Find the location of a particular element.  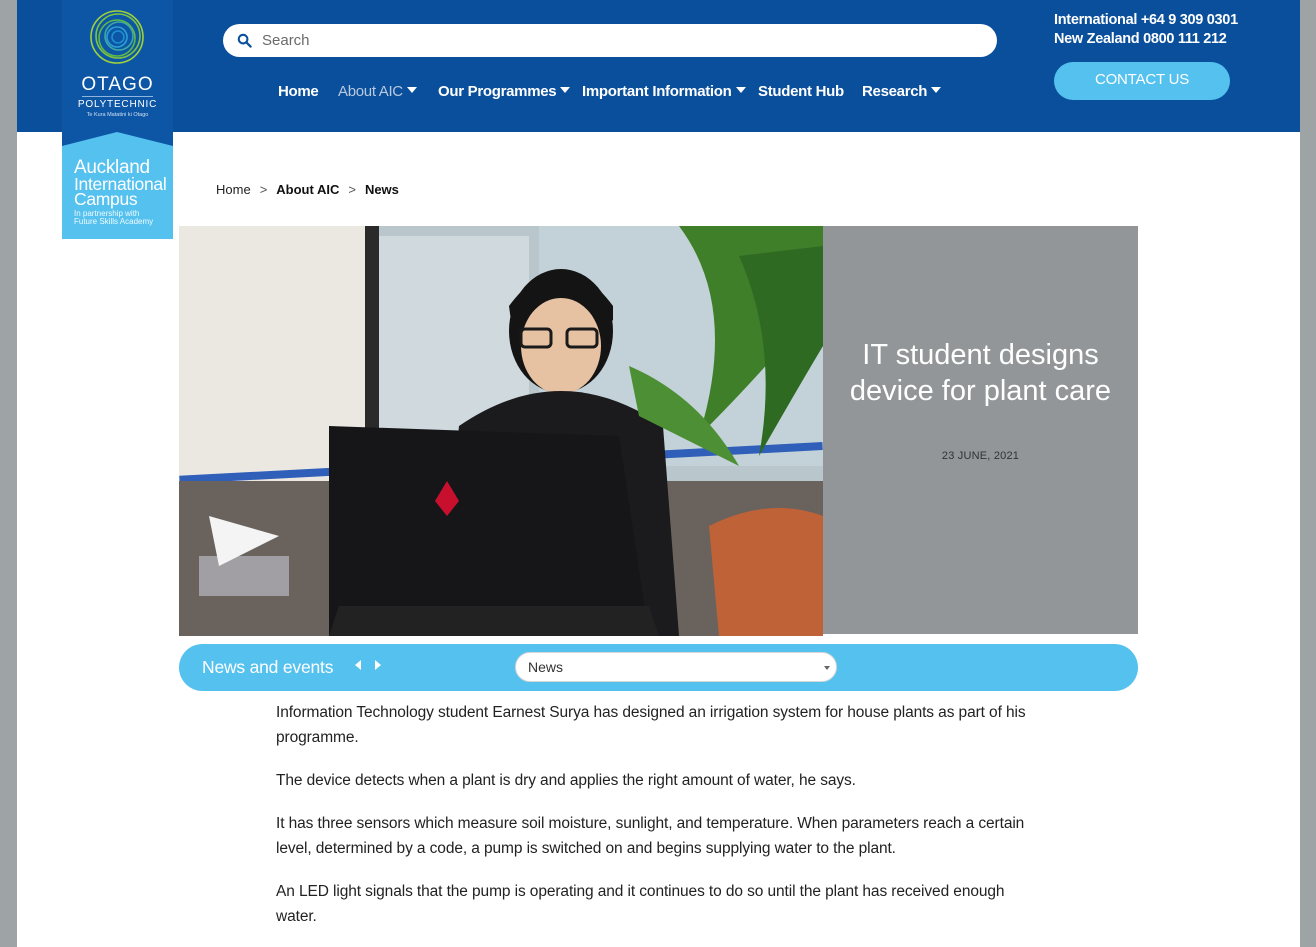

breadcrumb: Home > About AIC > News is located at coordinates (307, 189).